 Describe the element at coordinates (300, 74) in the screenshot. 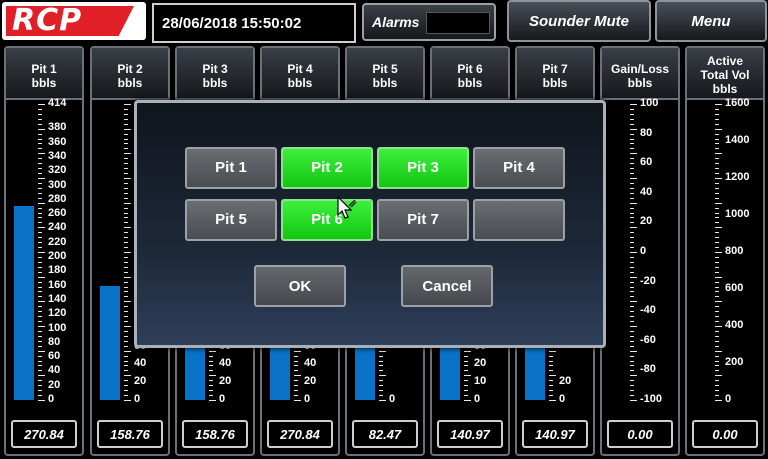

I see `column-header: Pit 4 bbls` at that location.